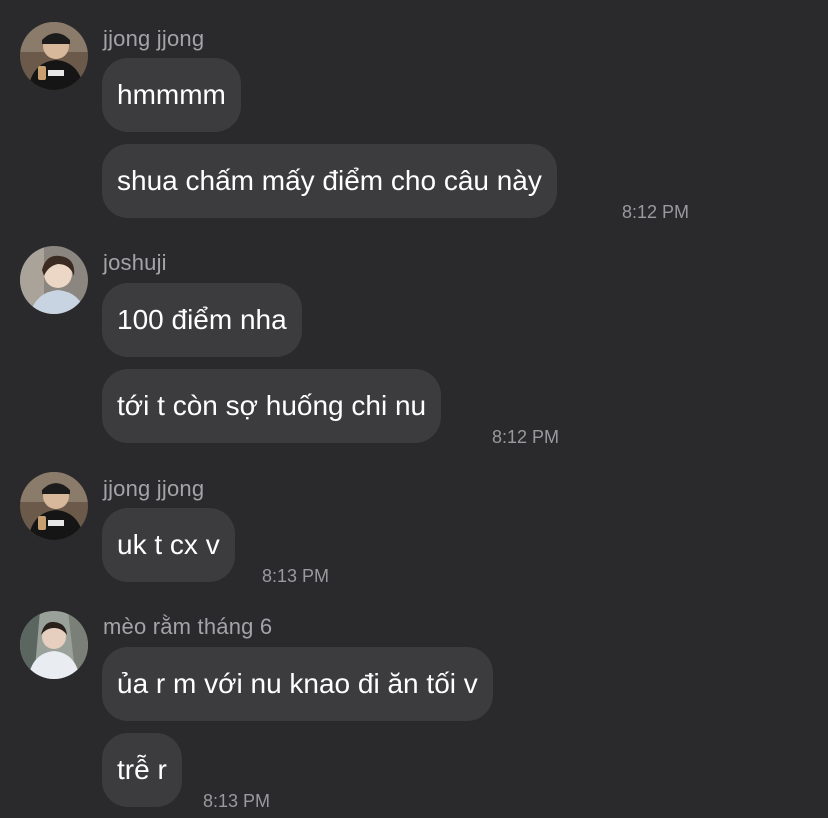 This screenshot has height=818, width=828. Describe the element at coordinates (272, 406) in the screenshot. I see `message-bubble: tới t còn sợ huống chi nu` at that location.